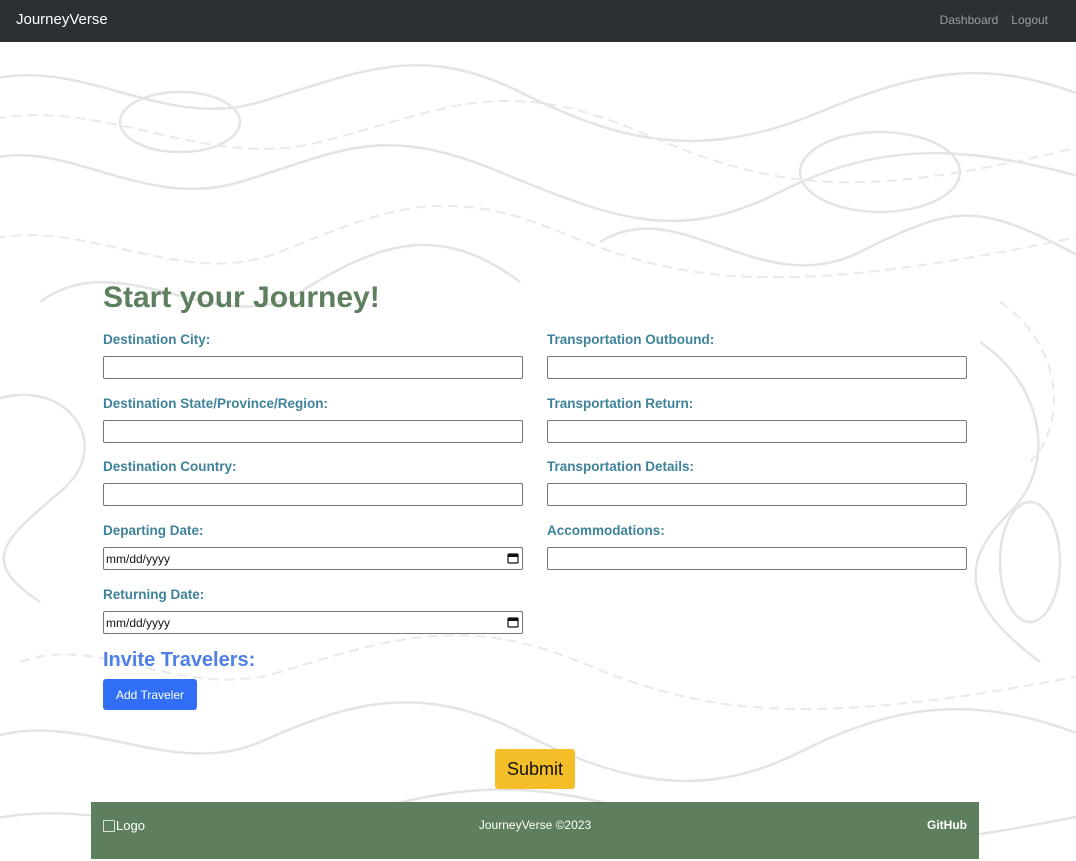 This screenshot has width=1076, height=861. I want to click on destination-city-input, so click(313, 367).